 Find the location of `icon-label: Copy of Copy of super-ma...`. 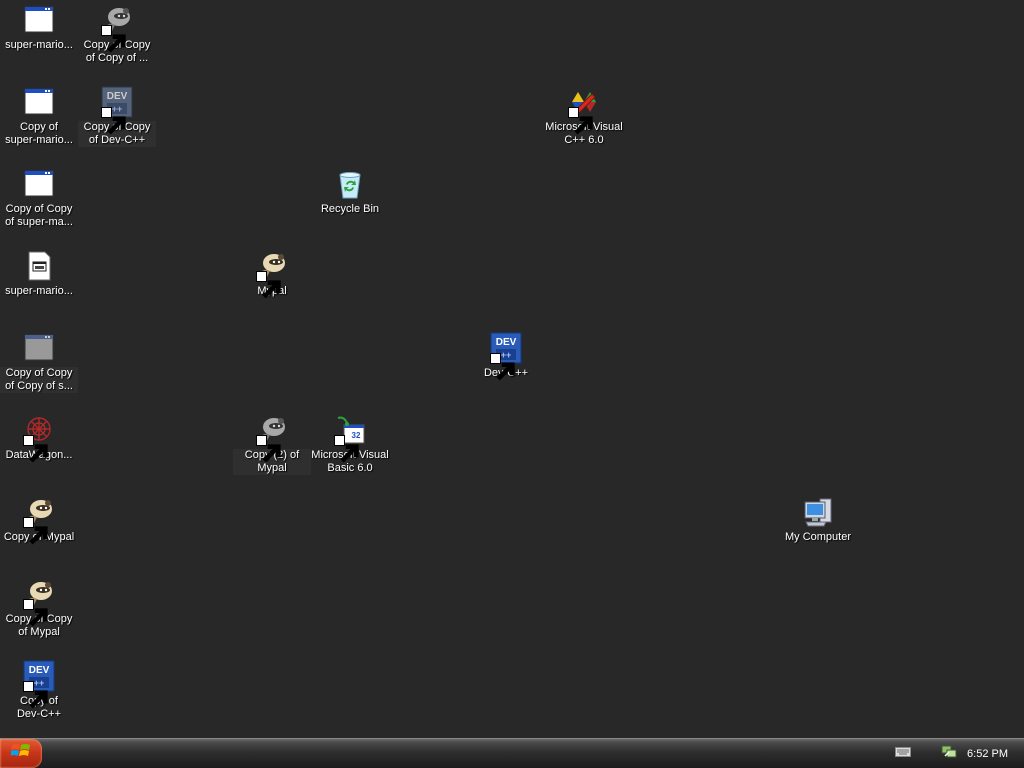

icon-label: Copy of Copy of super-ma... is located at coordinates (39, 215).